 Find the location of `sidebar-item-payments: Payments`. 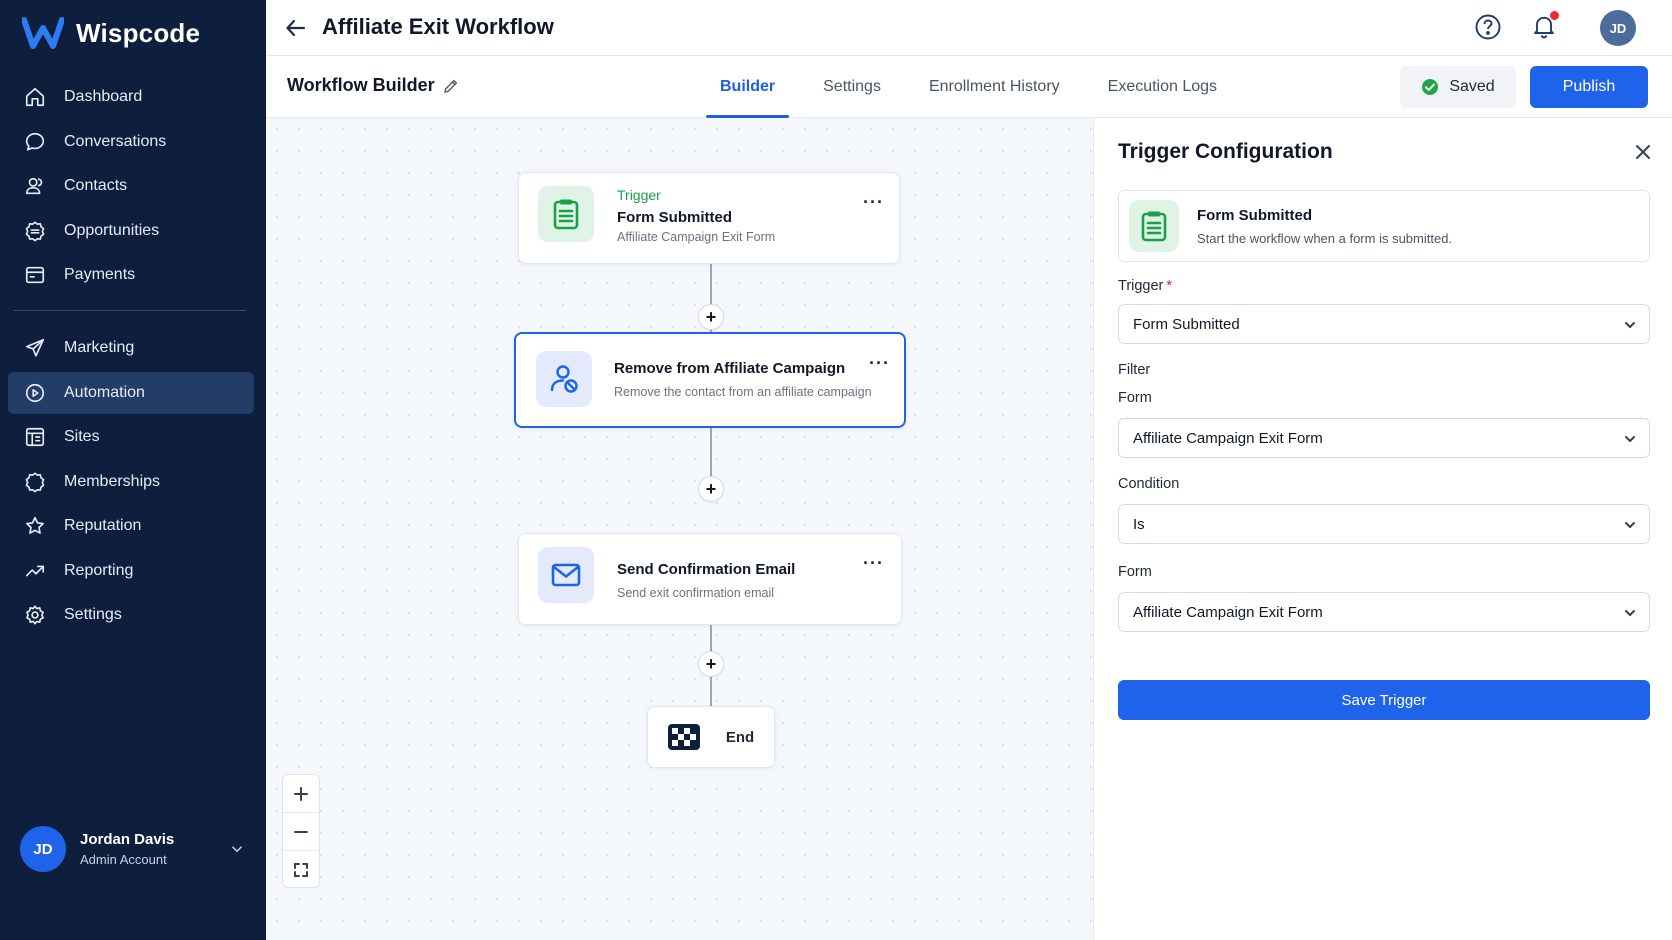

sidebar-item-payments: Payments is located at coordinates (131, 275).